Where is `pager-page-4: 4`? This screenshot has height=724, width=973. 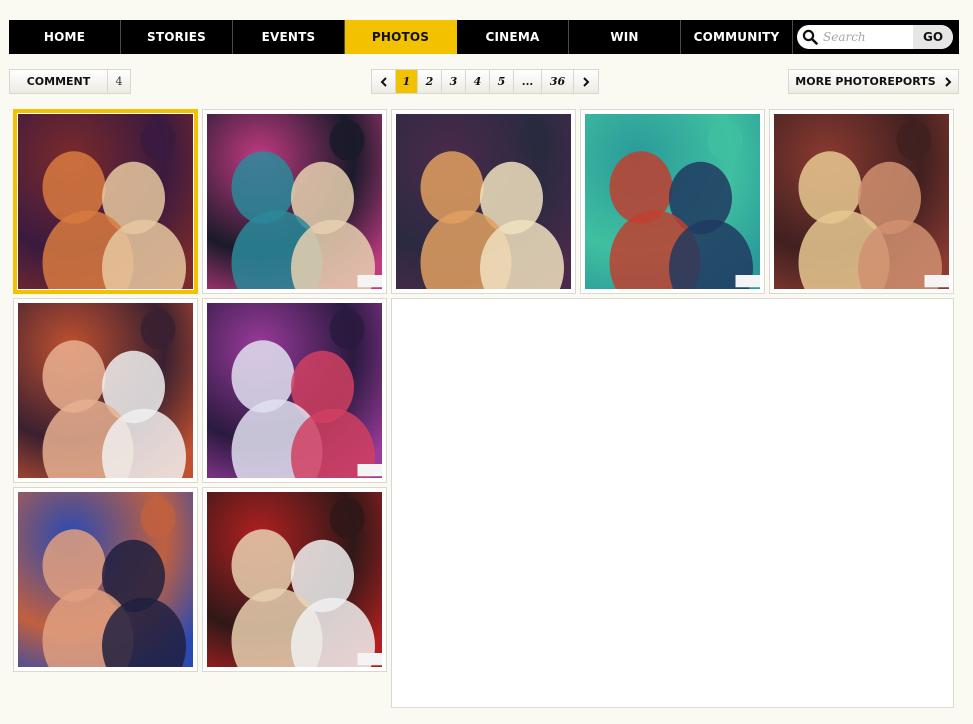 pager-page-4: 4 is located at coordinates (478, 81).